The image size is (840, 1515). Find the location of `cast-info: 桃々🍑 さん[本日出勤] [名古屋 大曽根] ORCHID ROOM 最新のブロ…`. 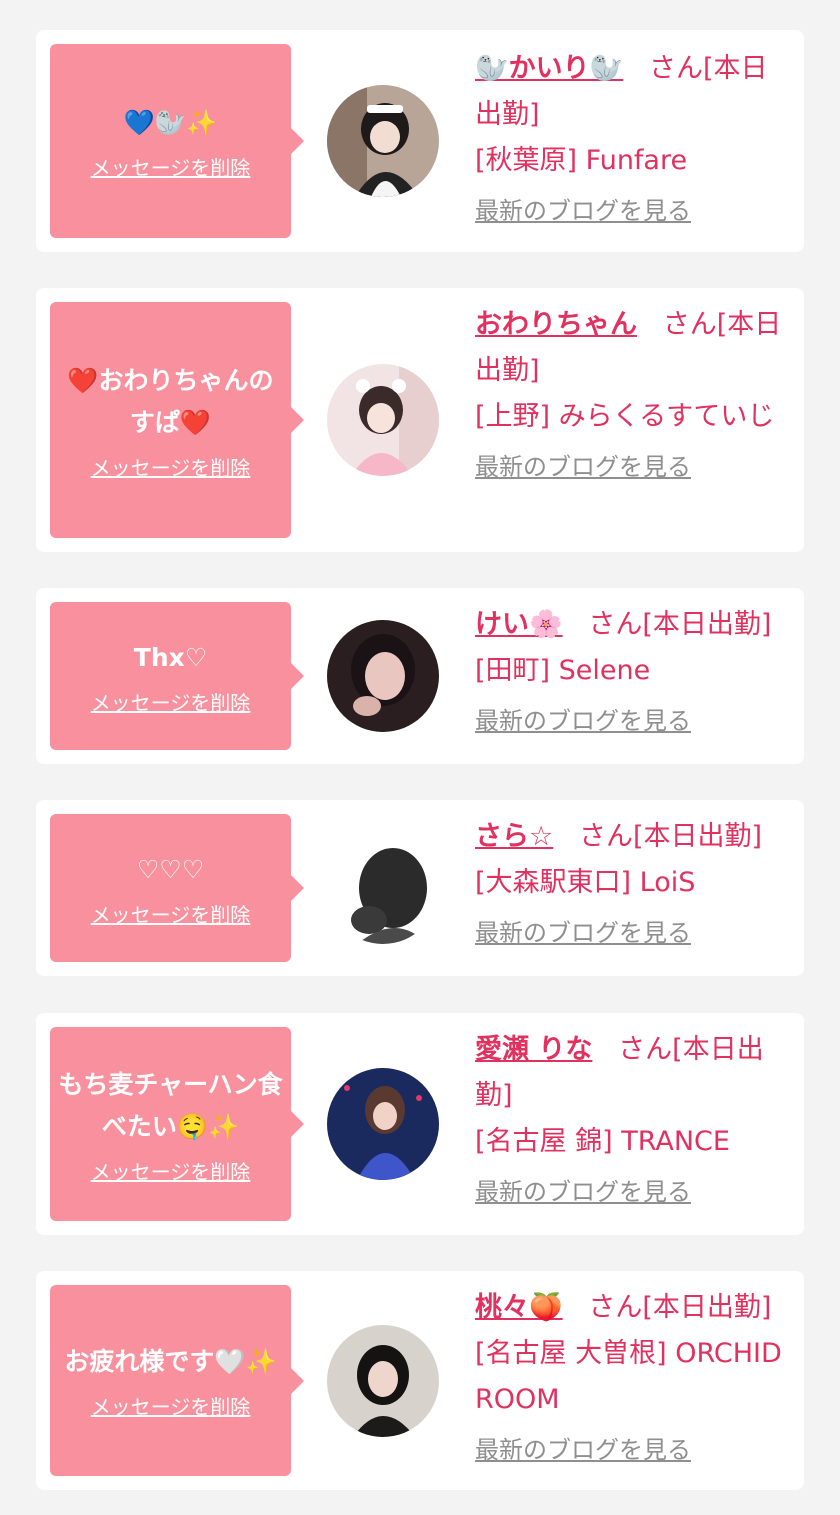

cast-info: 桃々🍑 さん[本日出勤] [名古屋 大曽根] ORCHID ROOM 最新のブロ… is located at coordinates (634, 1376).